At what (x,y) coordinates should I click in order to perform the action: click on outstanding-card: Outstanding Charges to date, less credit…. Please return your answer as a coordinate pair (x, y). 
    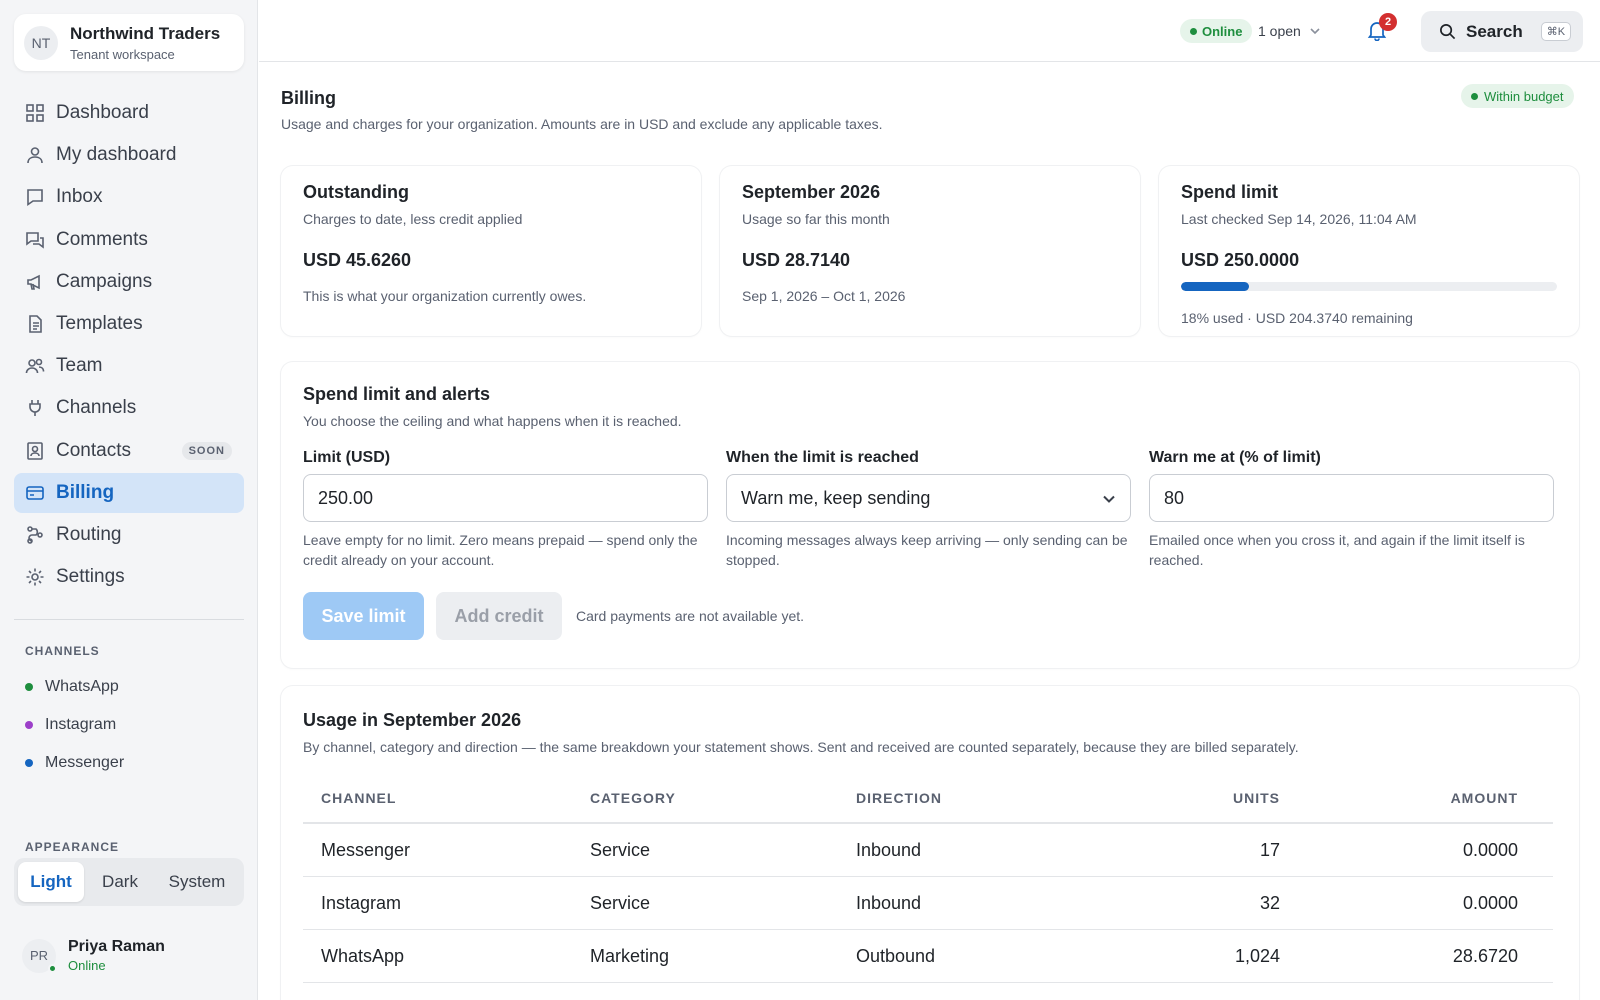
    Looking at the image, I should click on (491, 251).